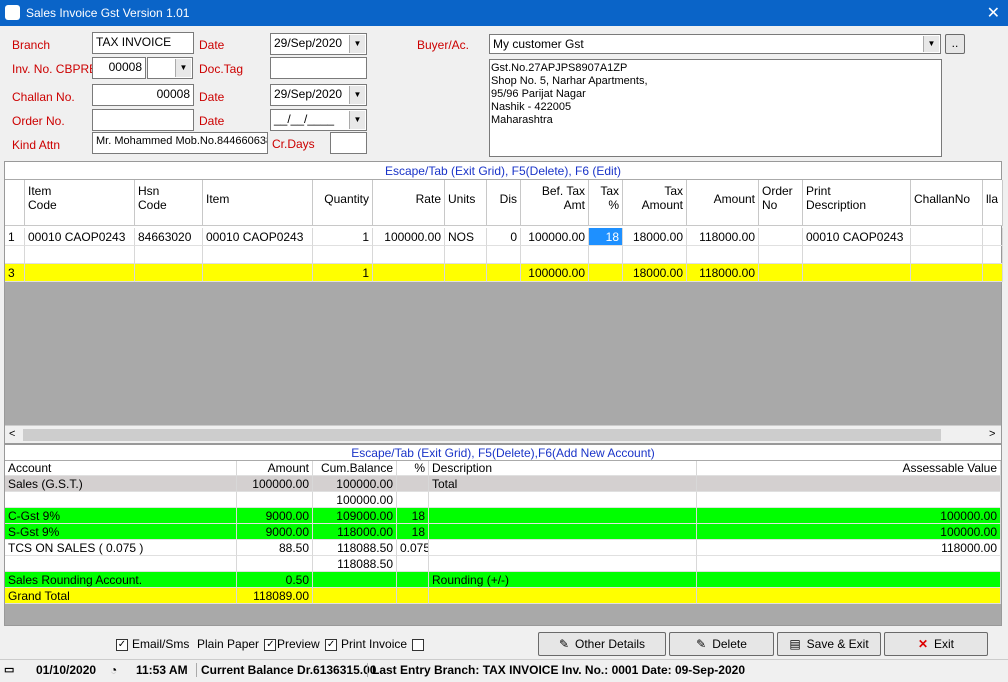 The width and height of the screenshot is (1008, 682). Describe the element at coordinates (309, 644) in the screenshot. I see `preview-option: Preview ✓` at that location.